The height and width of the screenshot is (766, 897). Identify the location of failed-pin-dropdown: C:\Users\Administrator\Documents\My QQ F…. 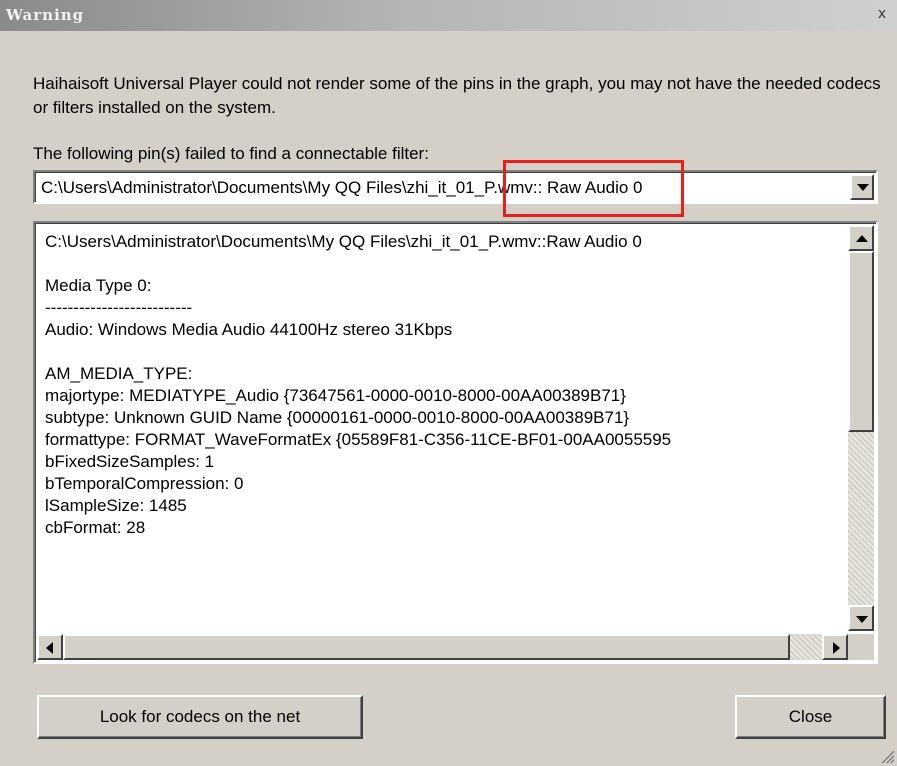
(455, 187).